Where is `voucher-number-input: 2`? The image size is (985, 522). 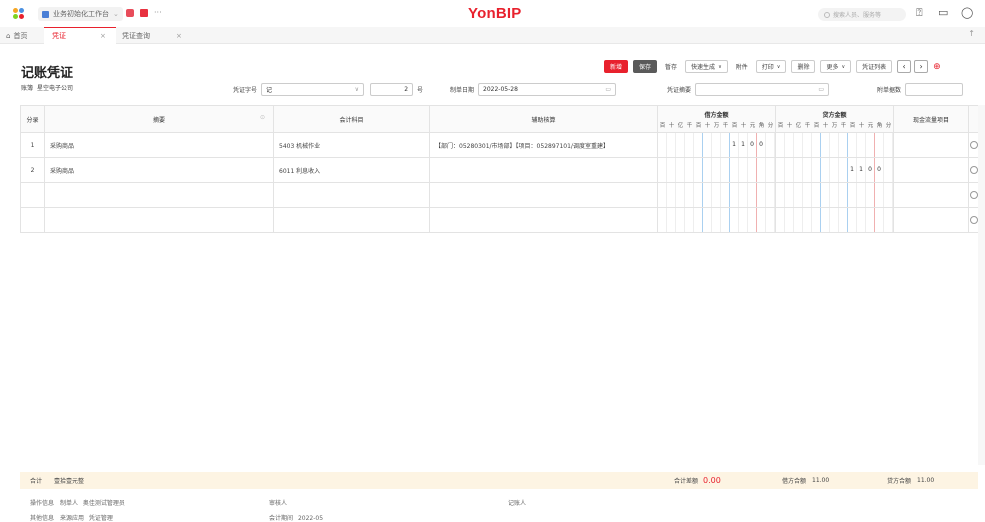
voucher-number-input: 2 is located at coordinates (392, 89).